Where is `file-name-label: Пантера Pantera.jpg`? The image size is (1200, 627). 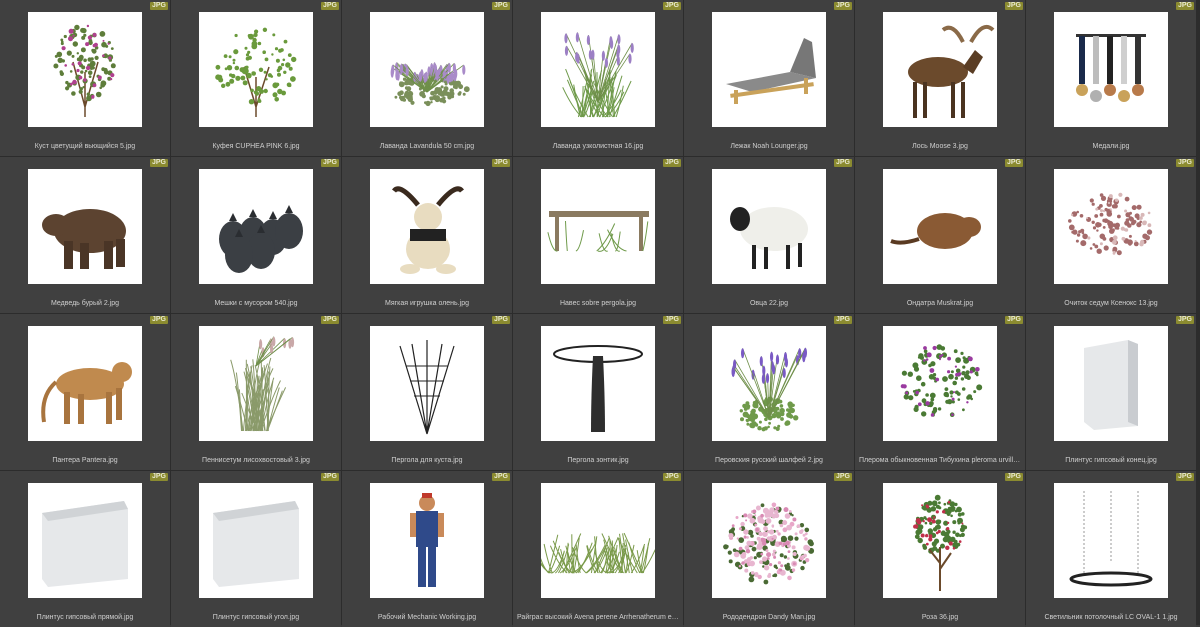 file-name-label: Пантера Pantera.jpg is located at coordinates (85, 460).